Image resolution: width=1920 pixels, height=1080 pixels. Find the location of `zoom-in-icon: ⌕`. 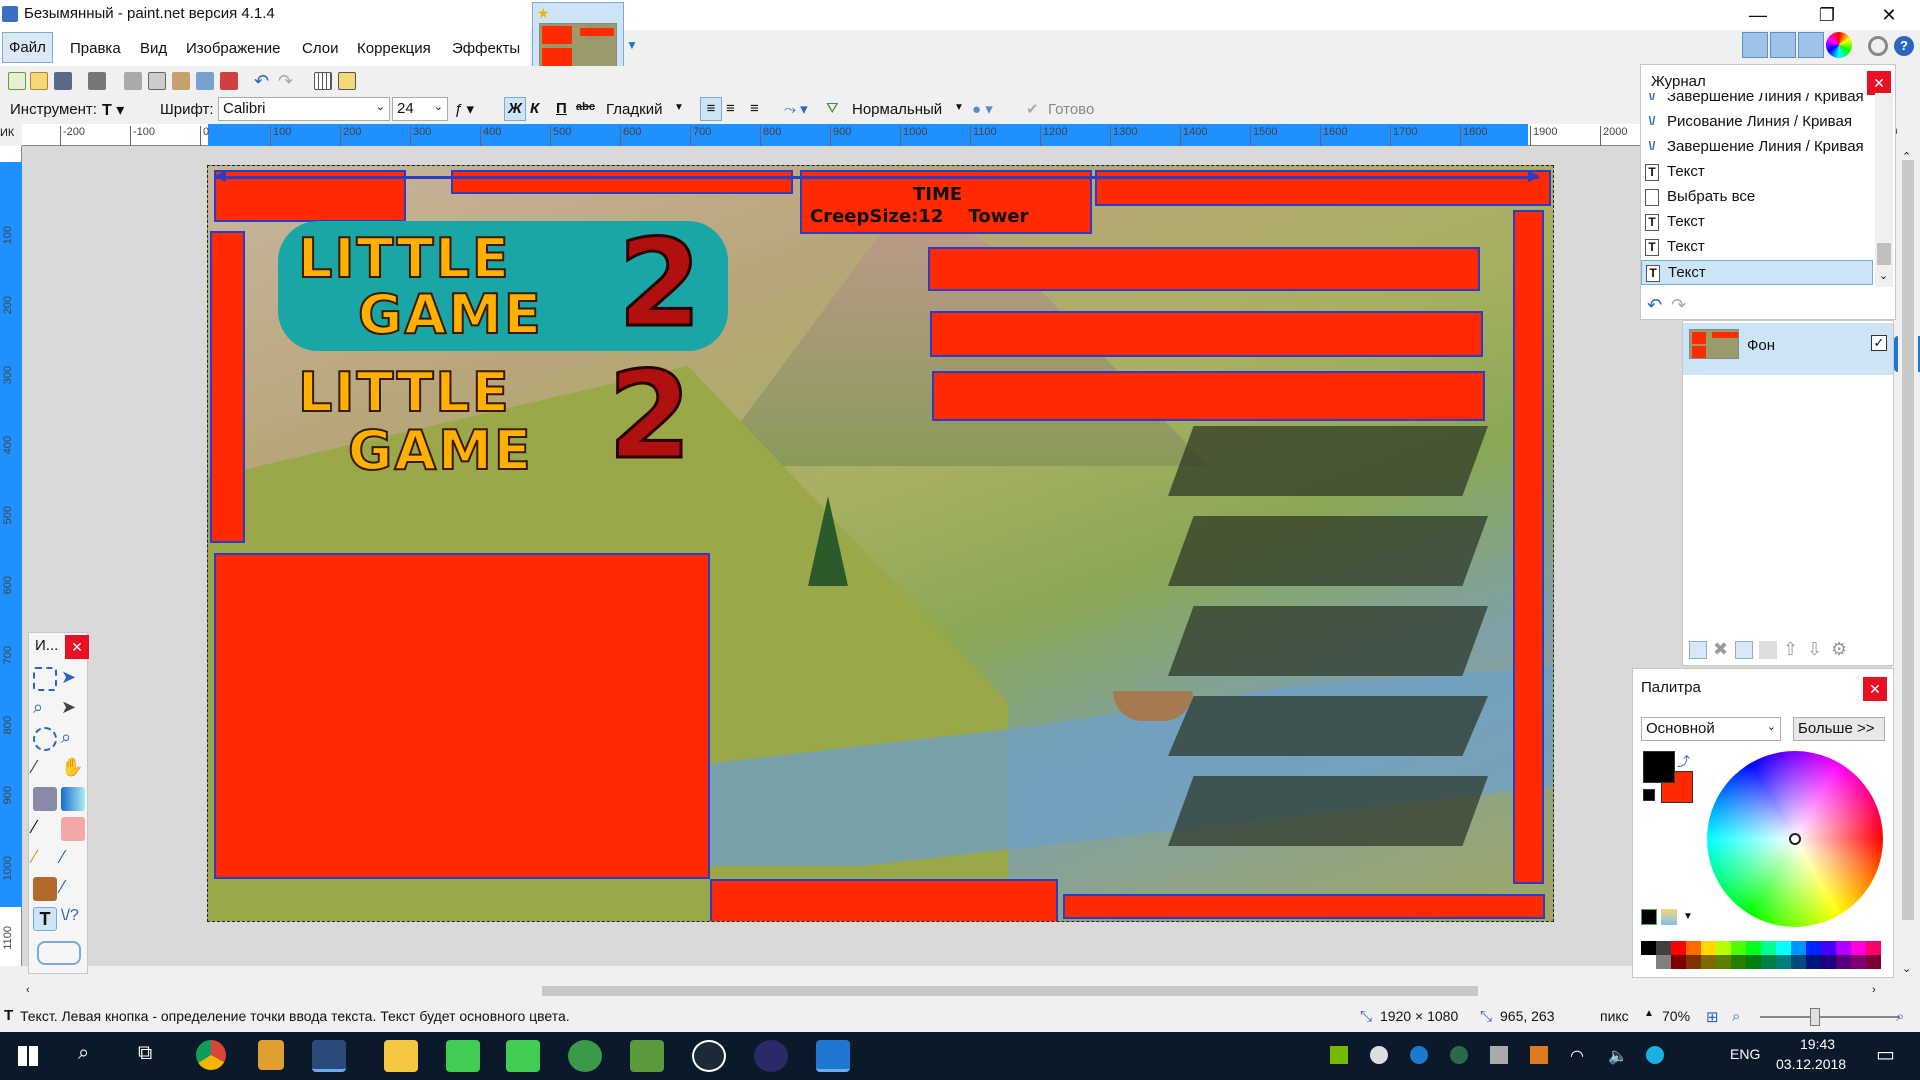

zoom-in-icon: ⌕ is located at coordinates (1900, 1016).